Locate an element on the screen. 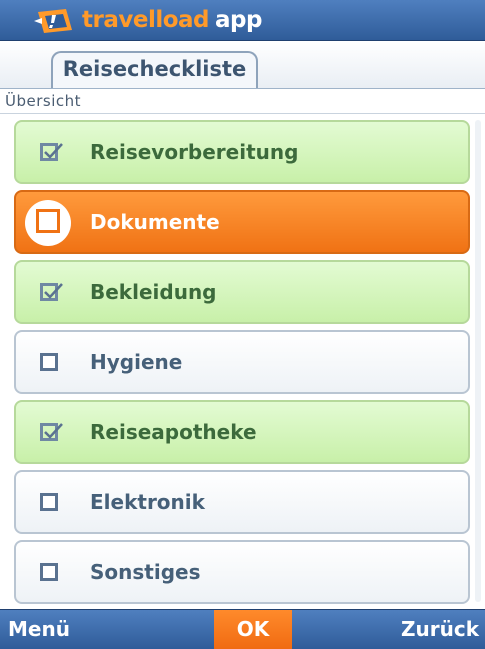 The image size is (485, 649). checklist-item-reiseapotheke: Reiseapotheke is located at coordinates (242, 432).